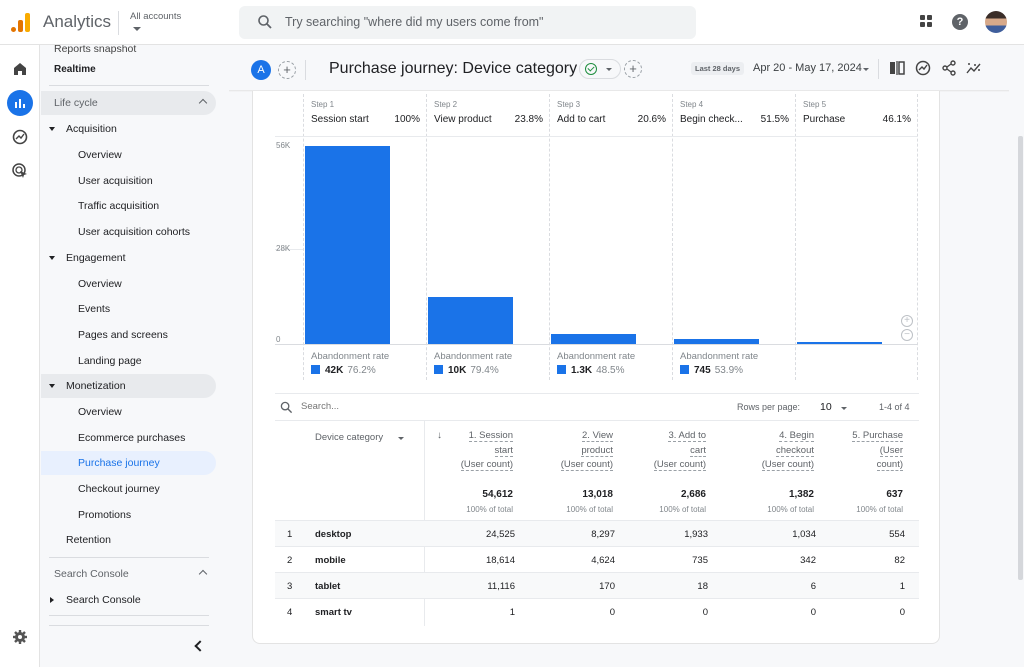  What do you see at coordinates (960, 22) in the screenshot?
I see `help-icon: ?` at bounding box center [960, 22].